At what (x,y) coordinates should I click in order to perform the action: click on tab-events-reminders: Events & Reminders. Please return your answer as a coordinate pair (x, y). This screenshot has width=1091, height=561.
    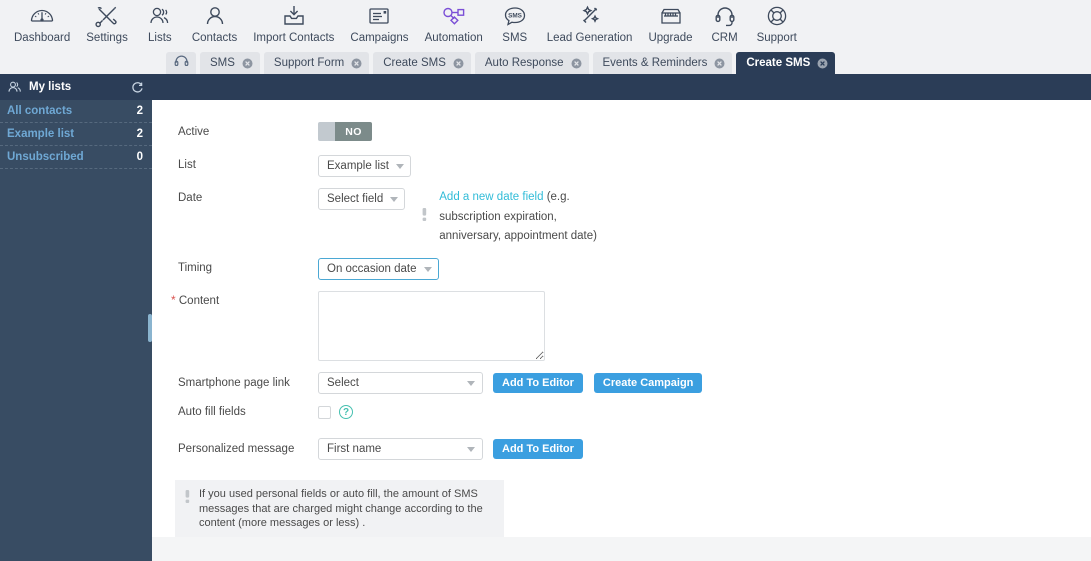
    Looking at the image, I should click on (662, 63).